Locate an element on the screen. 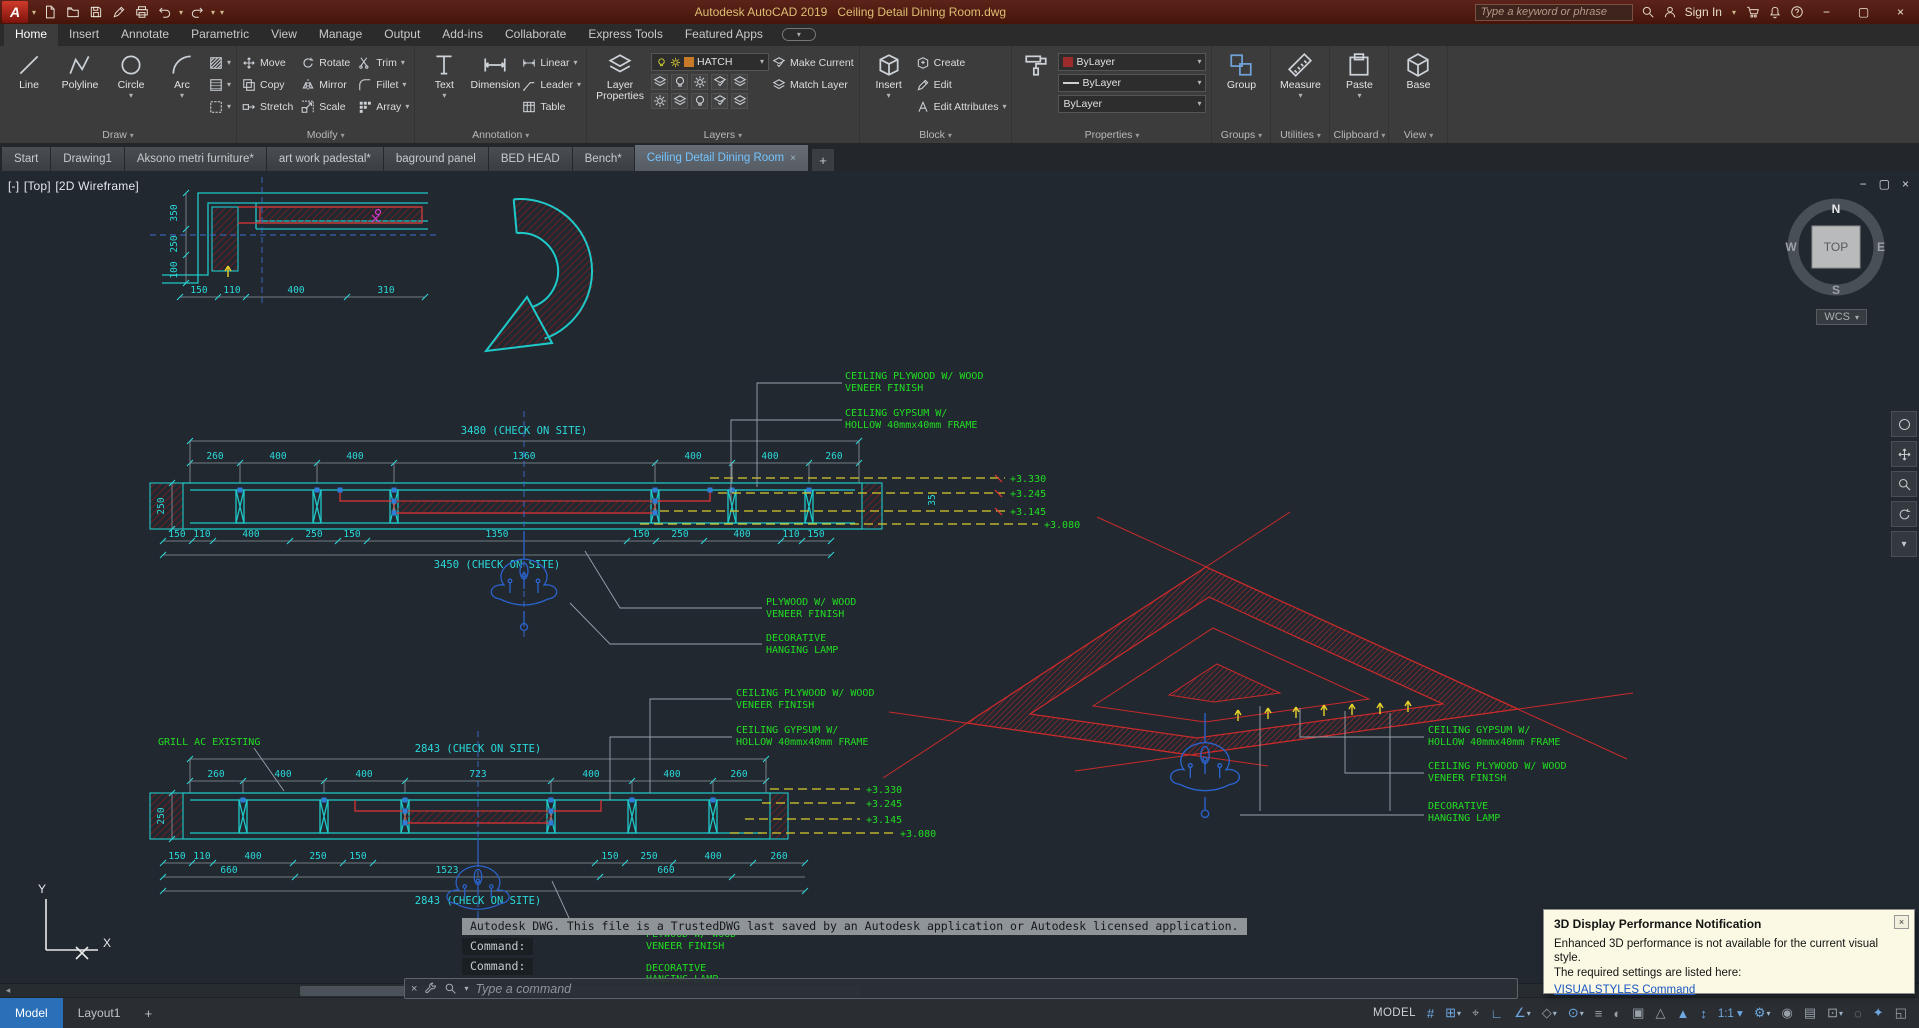 The height and width of the screenshot is (1028, 1919). tab-express-tools: Express Tools is located at coordinates (625, 35).